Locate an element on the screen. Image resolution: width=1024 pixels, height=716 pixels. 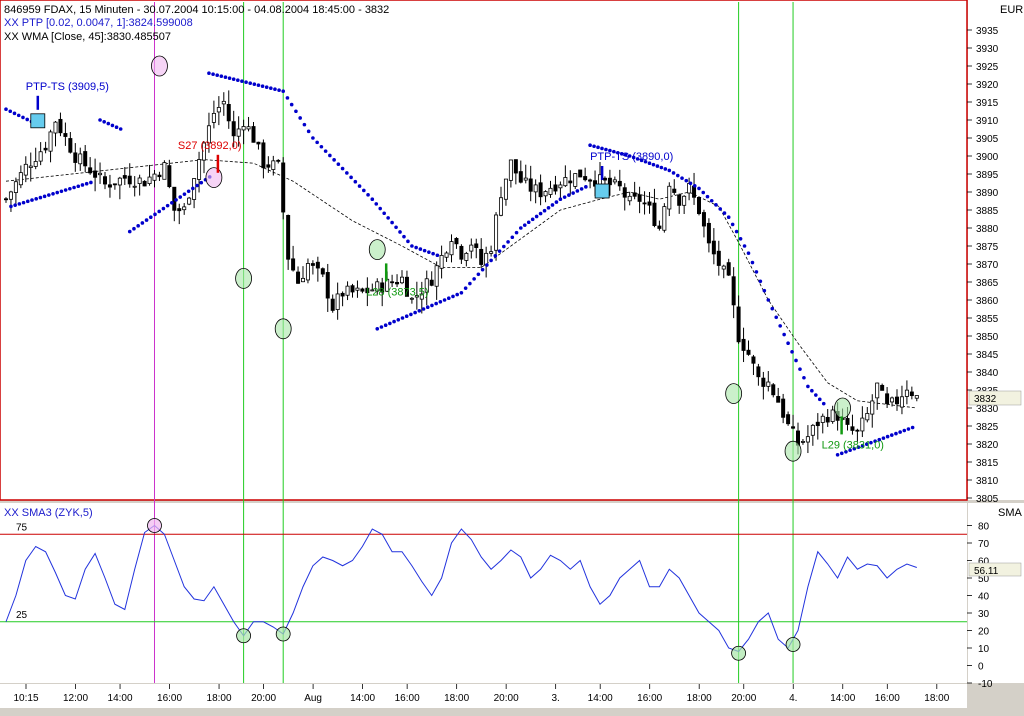
price-tick-label: 3865 is located at coordinates (987, 283).